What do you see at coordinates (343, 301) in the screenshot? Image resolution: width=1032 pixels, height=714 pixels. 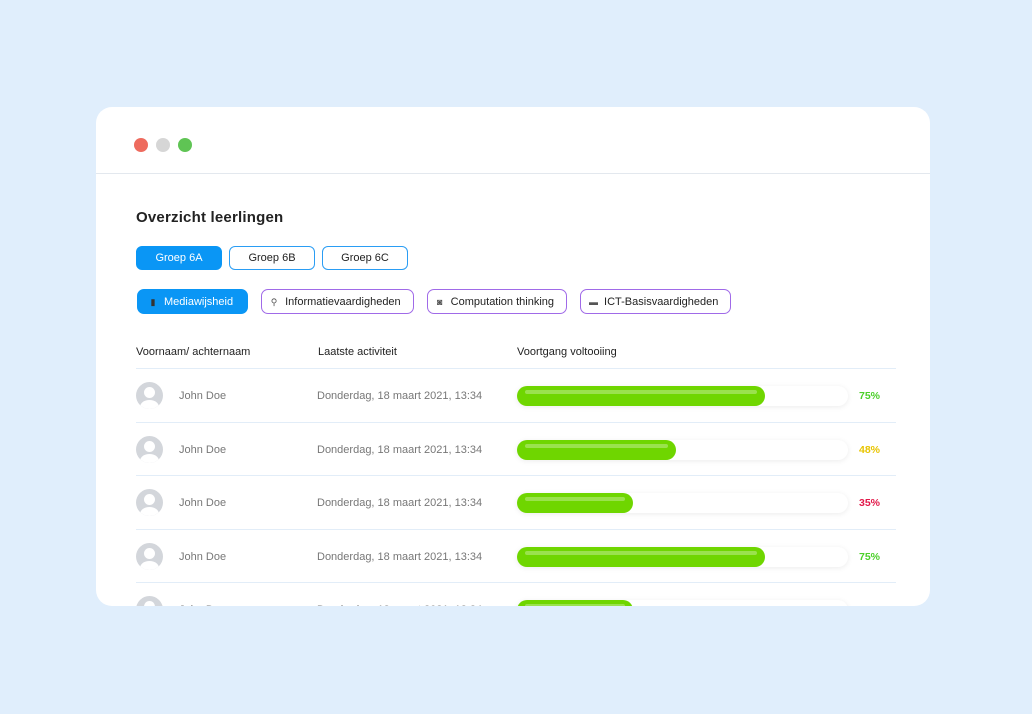 I see `filter-chip-label: Informatievaardigheden` at bounding box center [343, 301].